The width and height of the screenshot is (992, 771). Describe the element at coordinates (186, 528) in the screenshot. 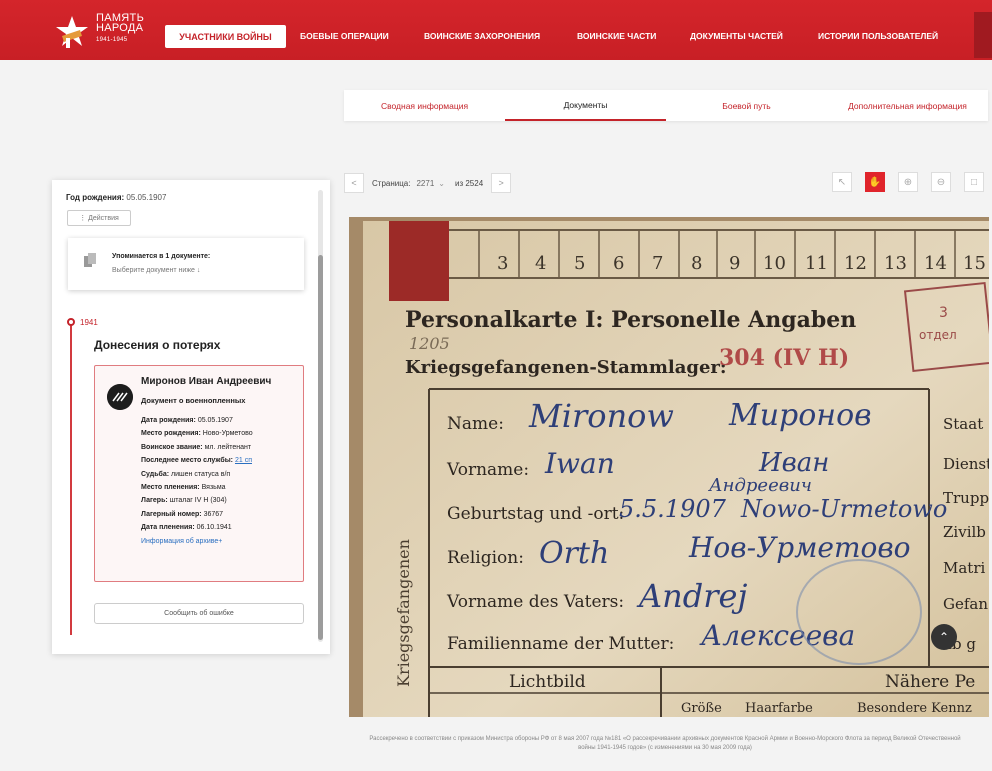

I see `field-capture-date: Дата пленения: 06.10.1941` at that location.